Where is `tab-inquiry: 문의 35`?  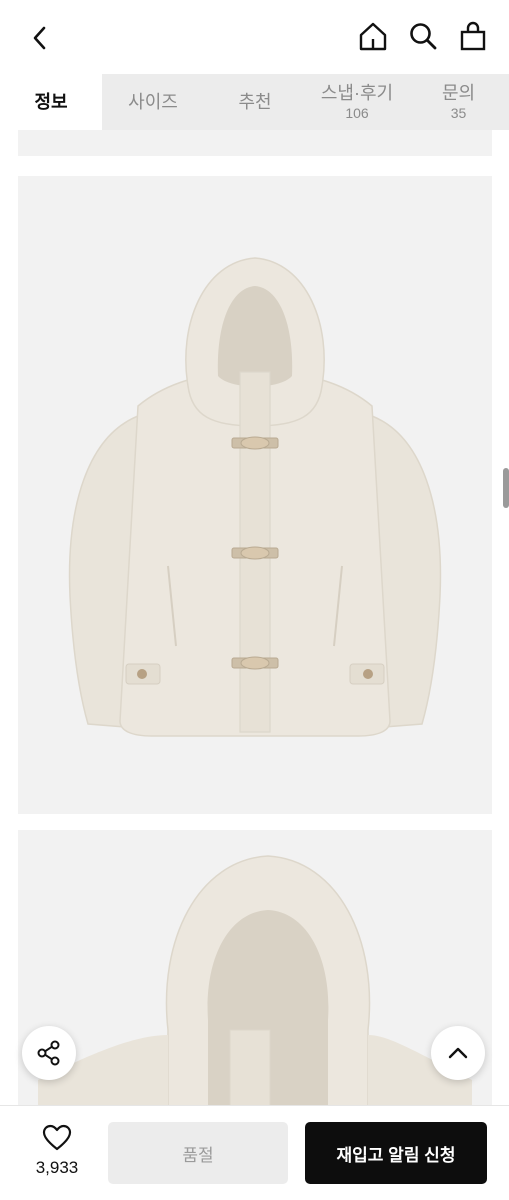
tab-inquiry: 문의 35 is located at coordinates (458, 102).